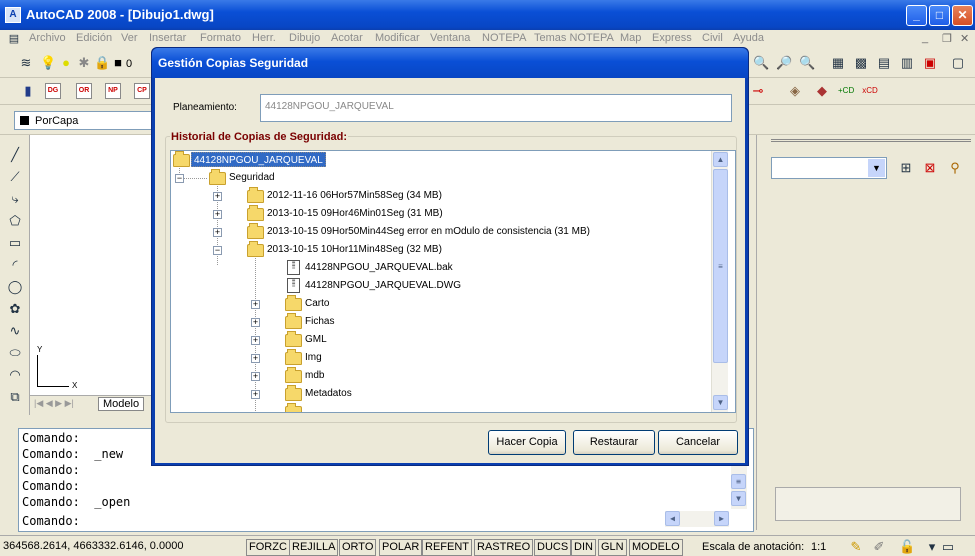 Image resolution: width=975 pixels, height=556 pixels. Describe the element at coordinates (304, 38) in the screenshot. I see `menu-dibujo: Dibujo` at that location.